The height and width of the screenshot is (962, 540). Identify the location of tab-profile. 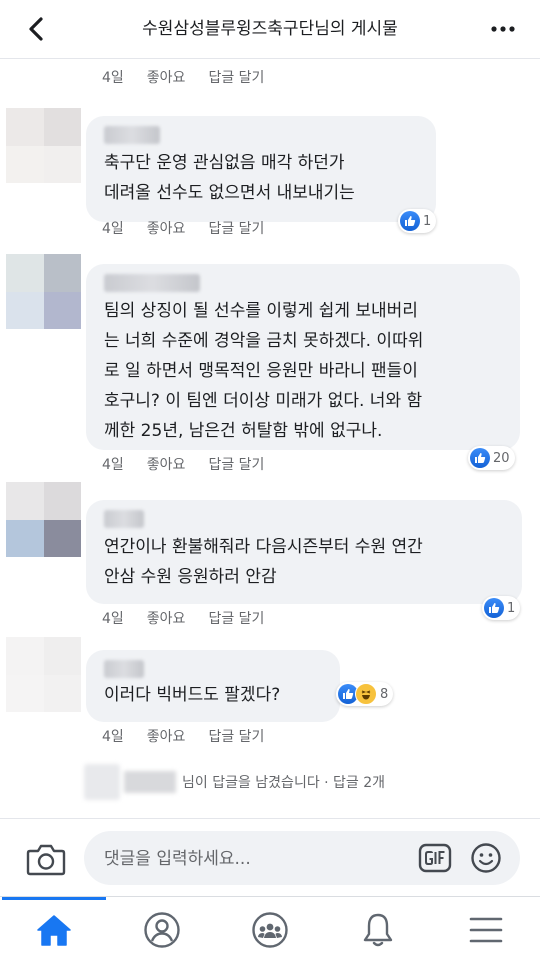
(162, 929).